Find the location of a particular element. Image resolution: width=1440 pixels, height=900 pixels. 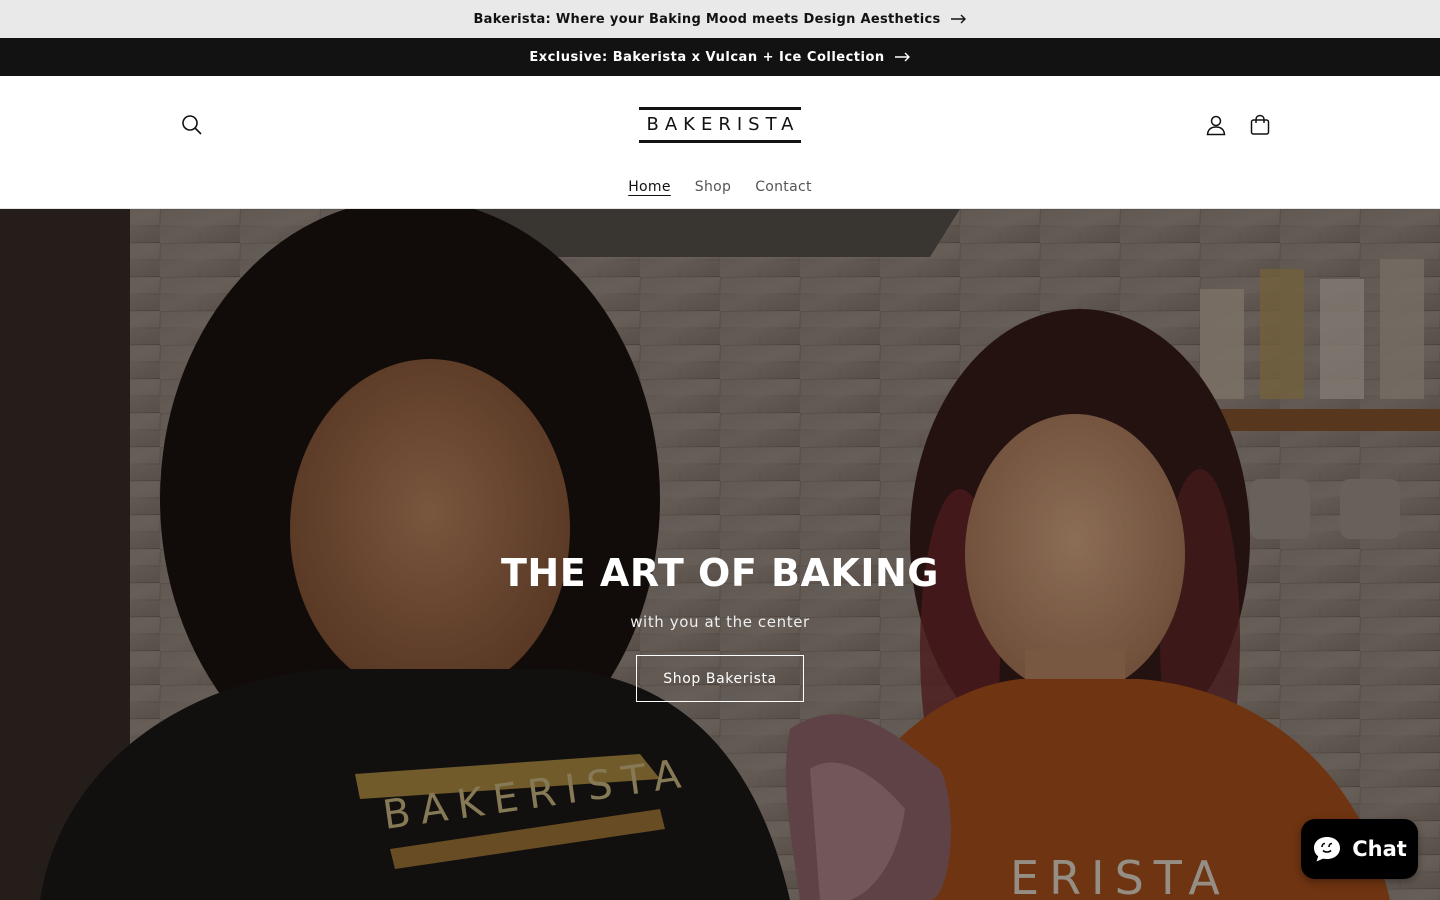

bag-icon is located at coordinates (1260, 124).